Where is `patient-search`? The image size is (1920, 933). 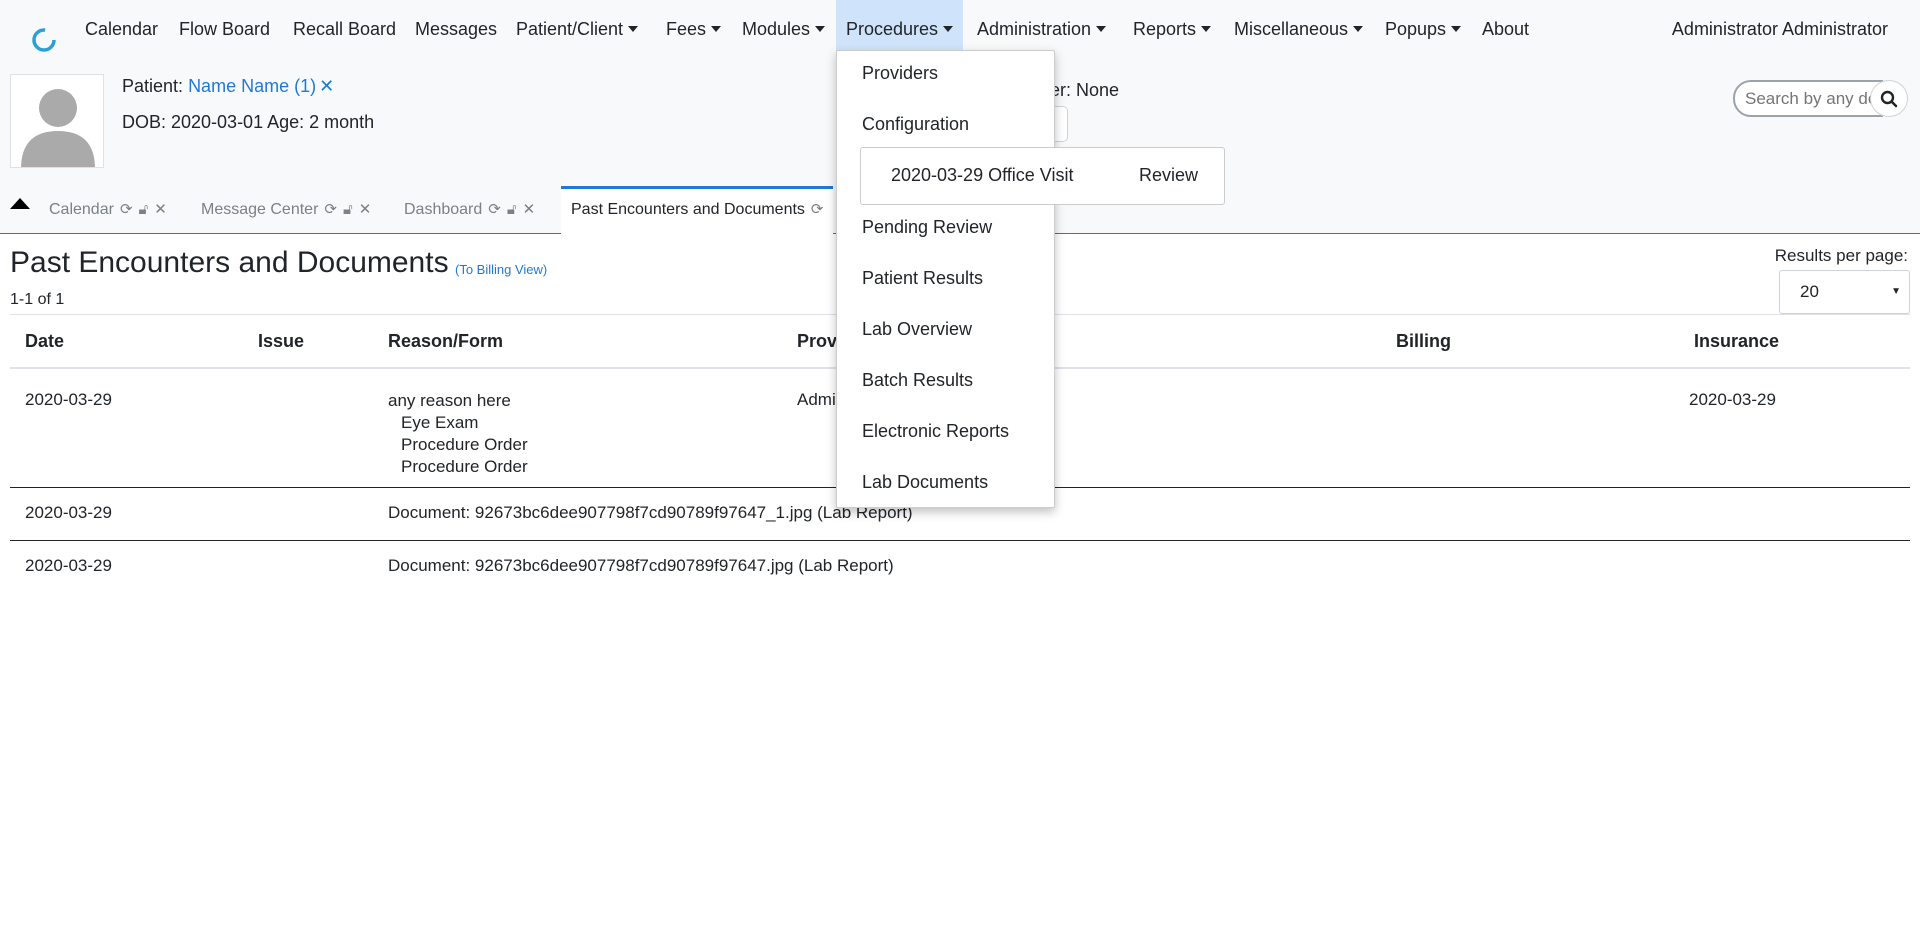 patient-search is located at coordinates (1820, 98).